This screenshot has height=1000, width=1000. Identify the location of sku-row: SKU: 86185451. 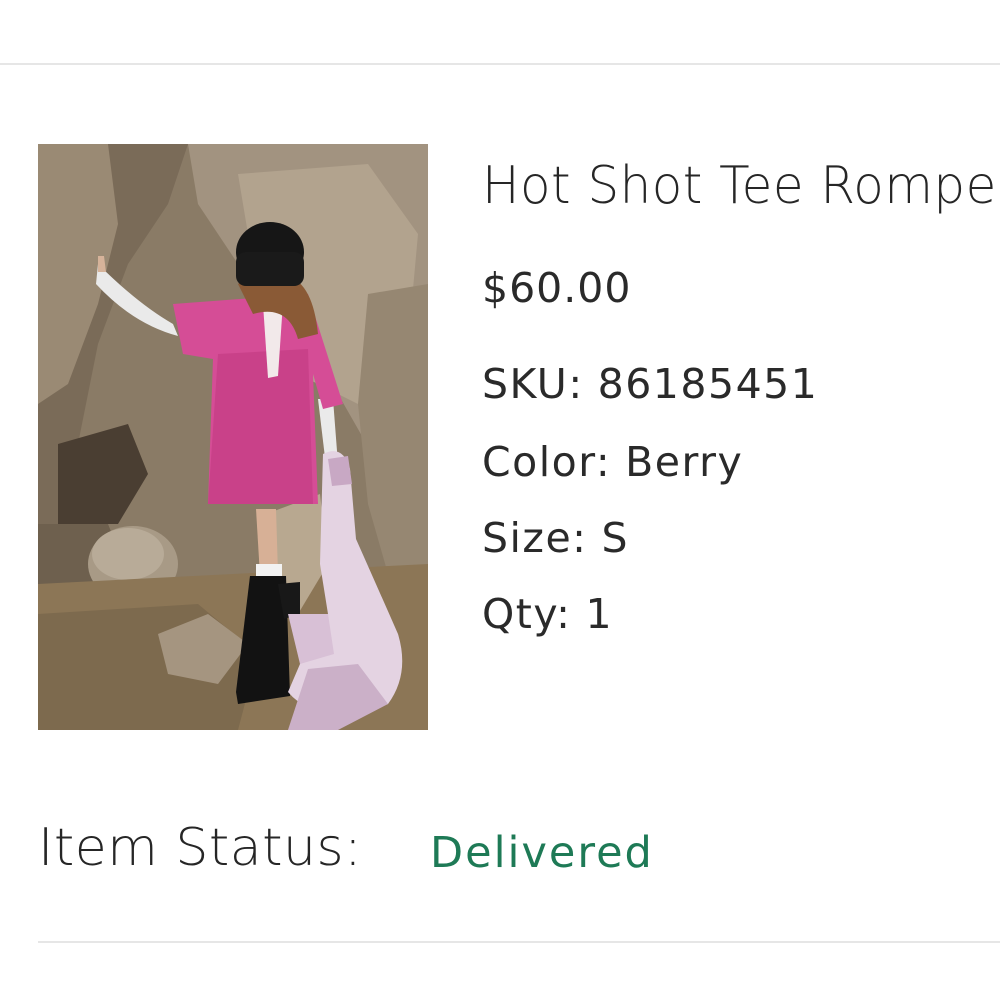
(650, 384).